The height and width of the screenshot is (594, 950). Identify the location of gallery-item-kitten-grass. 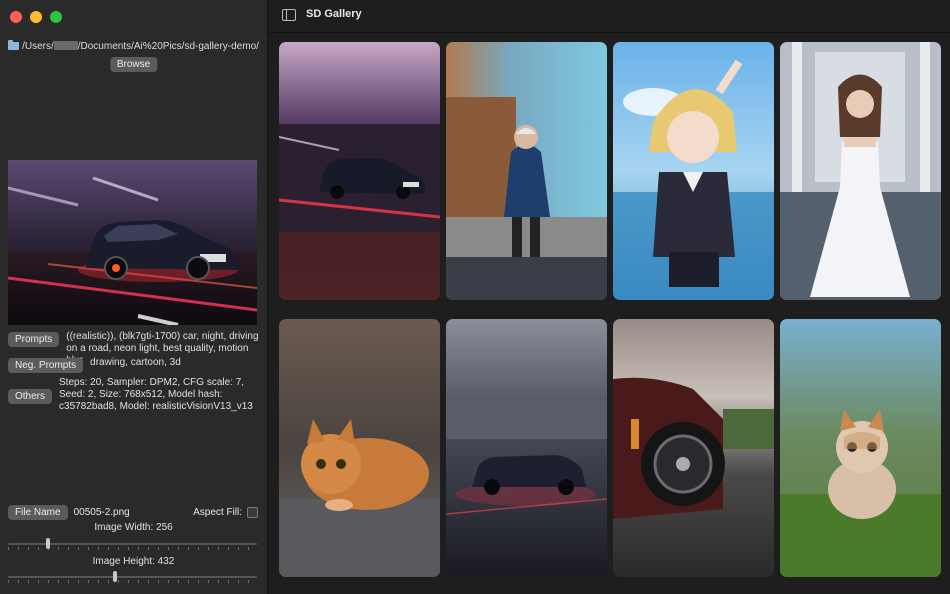
(860, 448).